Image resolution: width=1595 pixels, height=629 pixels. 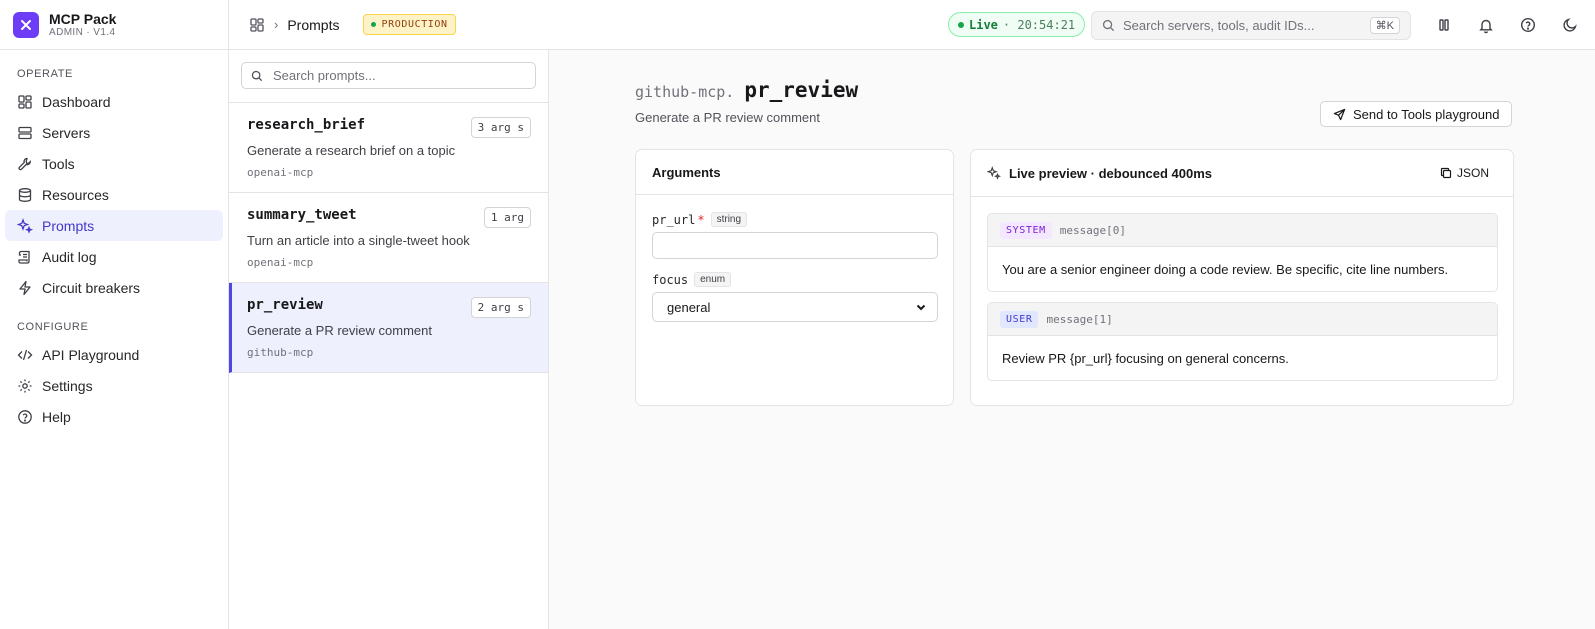 What do you see at coordinates (1528, 25) in the screenshot?
I see `help-circle-icon` at bounding box center [1528, 25].